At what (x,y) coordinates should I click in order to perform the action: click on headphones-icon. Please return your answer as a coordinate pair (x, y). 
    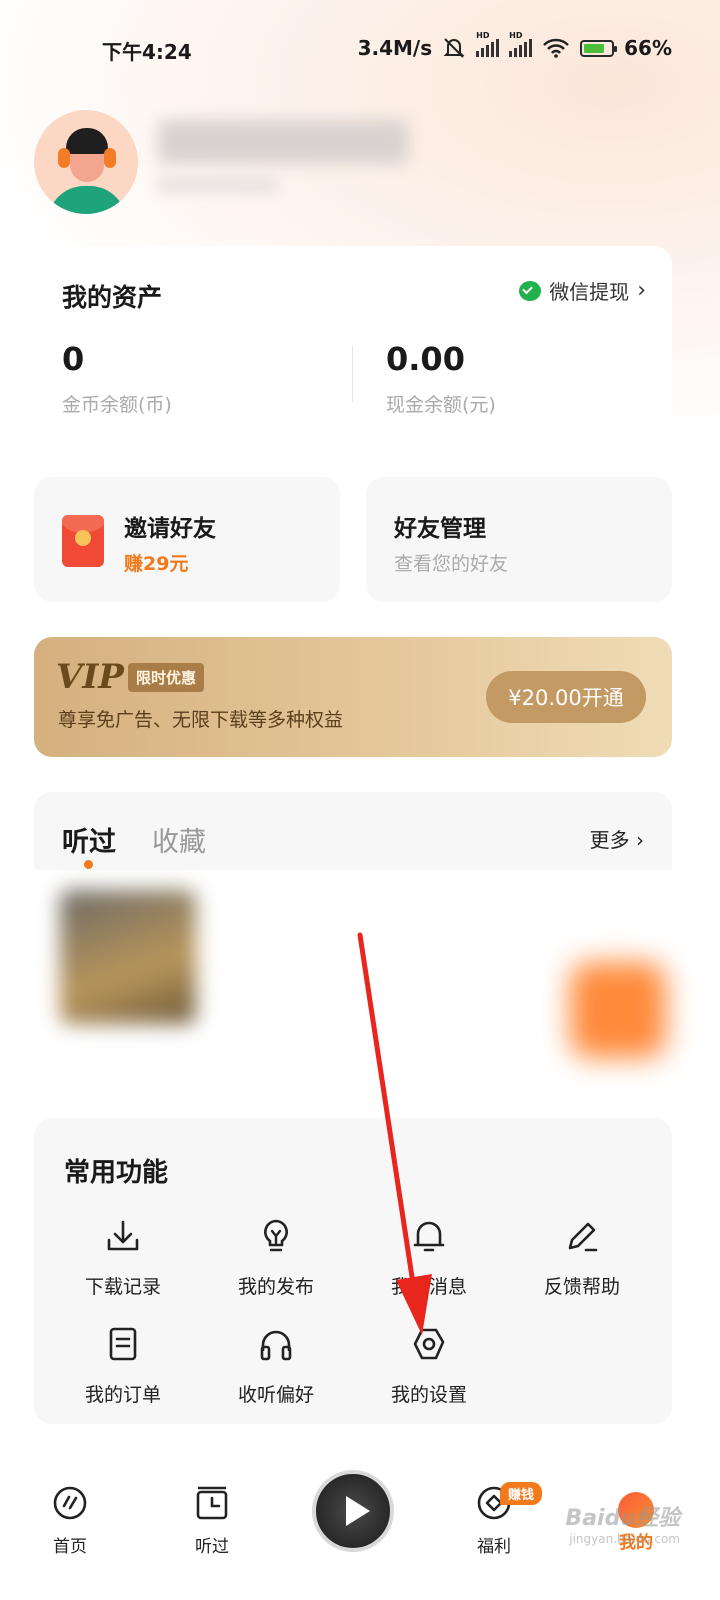
    Looking at the image, I should click on (276, 1345).